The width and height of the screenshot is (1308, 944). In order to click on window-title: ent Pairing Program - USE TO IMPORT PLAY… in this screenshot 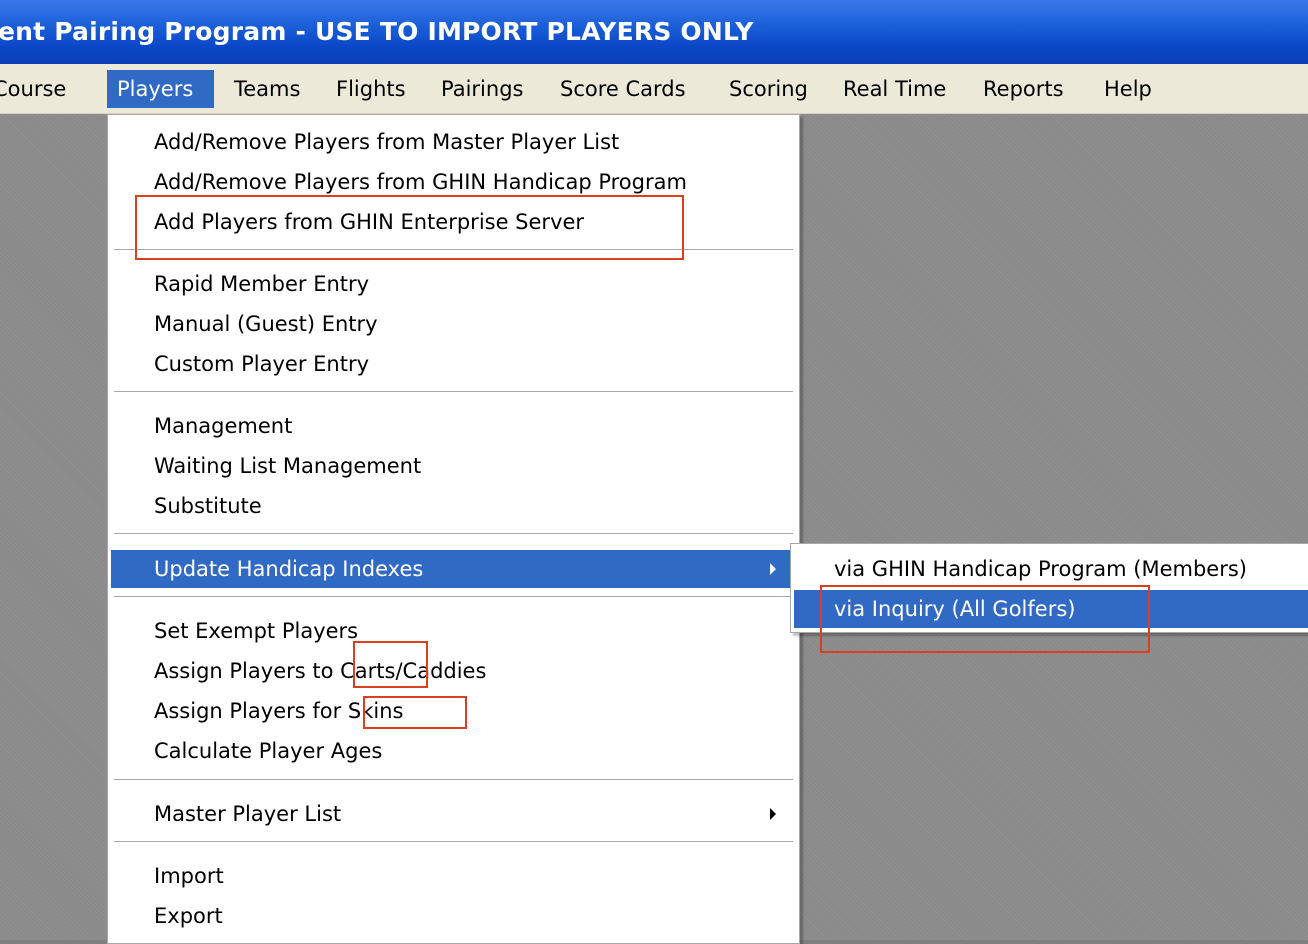, I will do `click(377, 31)`.